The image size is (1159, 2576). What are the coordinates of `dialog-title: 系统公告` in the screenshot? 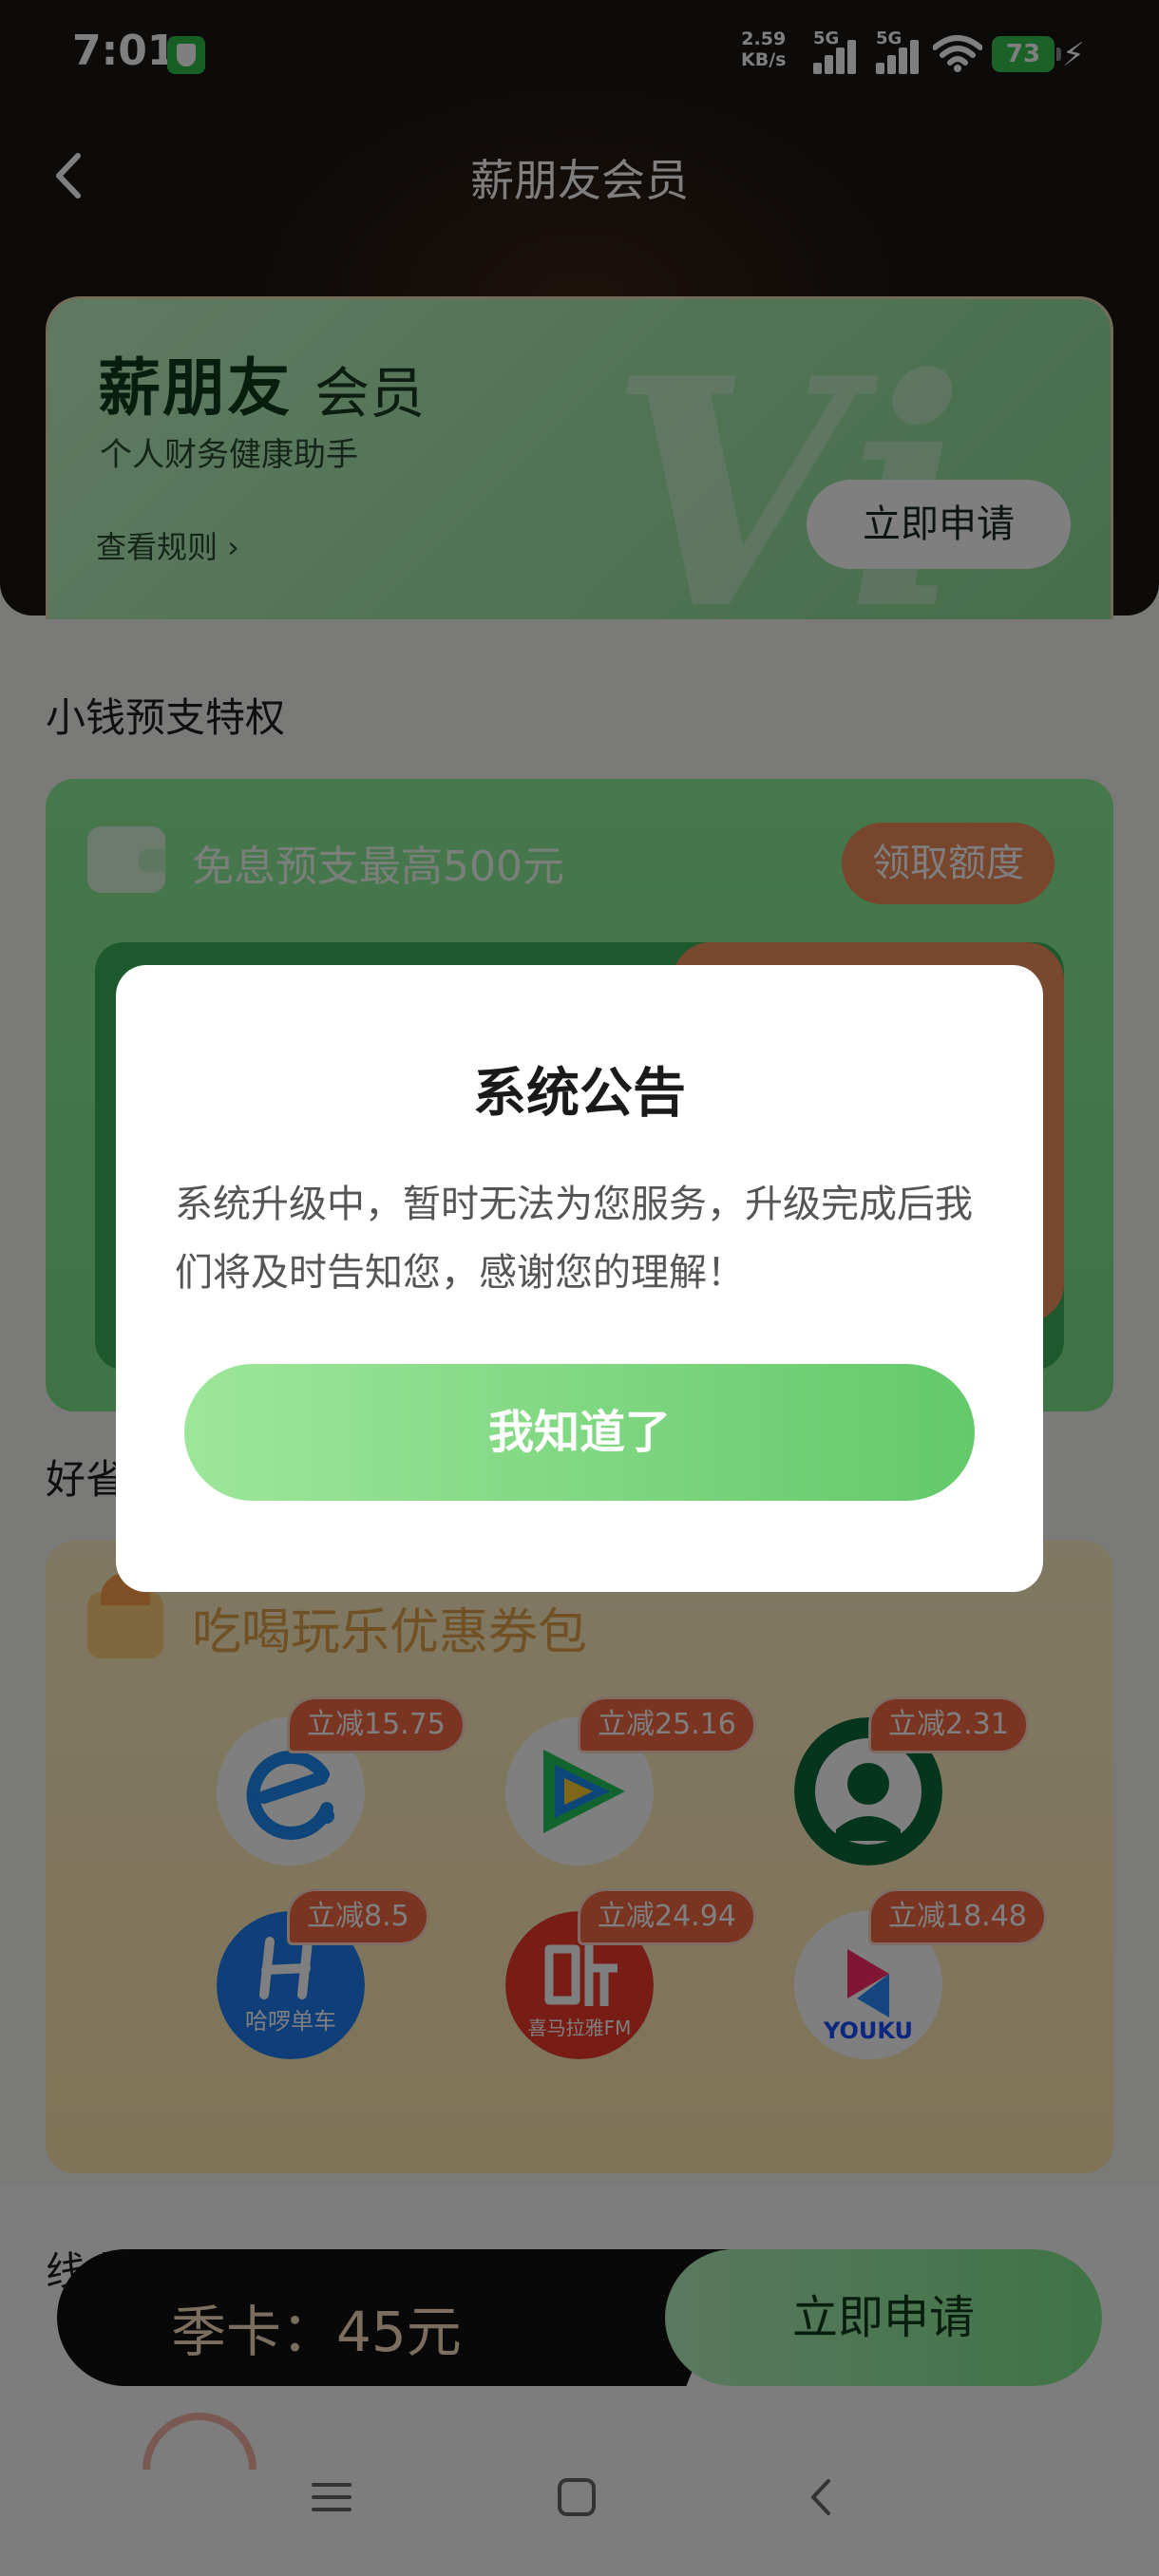 It's located at (579, 1094).